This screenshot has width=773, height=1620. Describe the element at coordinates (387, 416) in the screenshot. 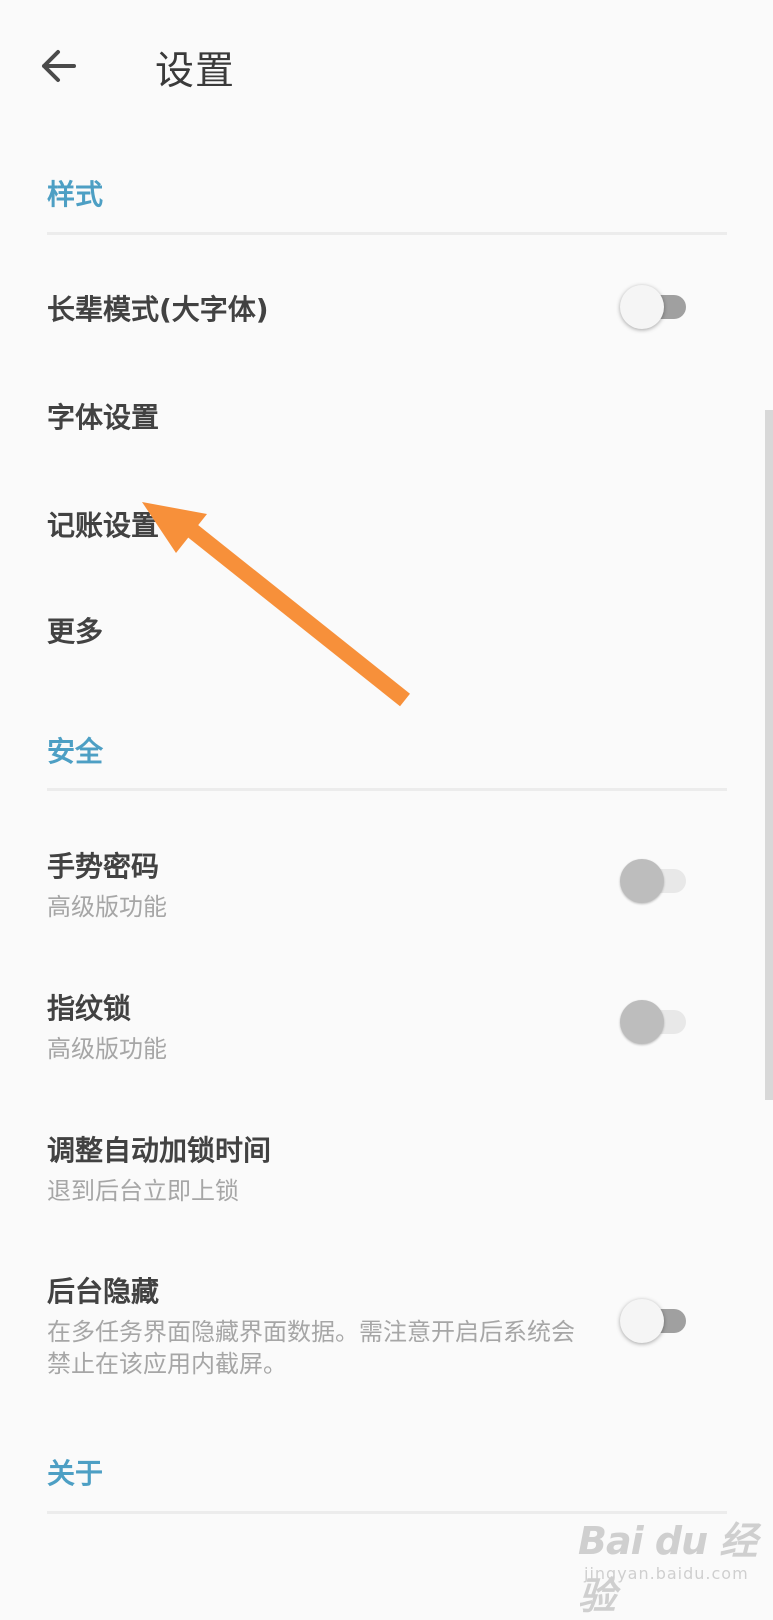

I see `setting-font-settings: 字体设置` at that location.